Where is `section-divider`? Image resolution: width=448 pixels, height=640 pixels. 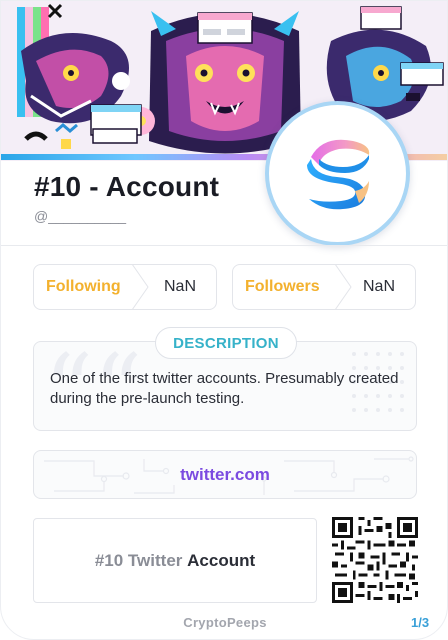 section-divider is located at coordinates (224, 245).